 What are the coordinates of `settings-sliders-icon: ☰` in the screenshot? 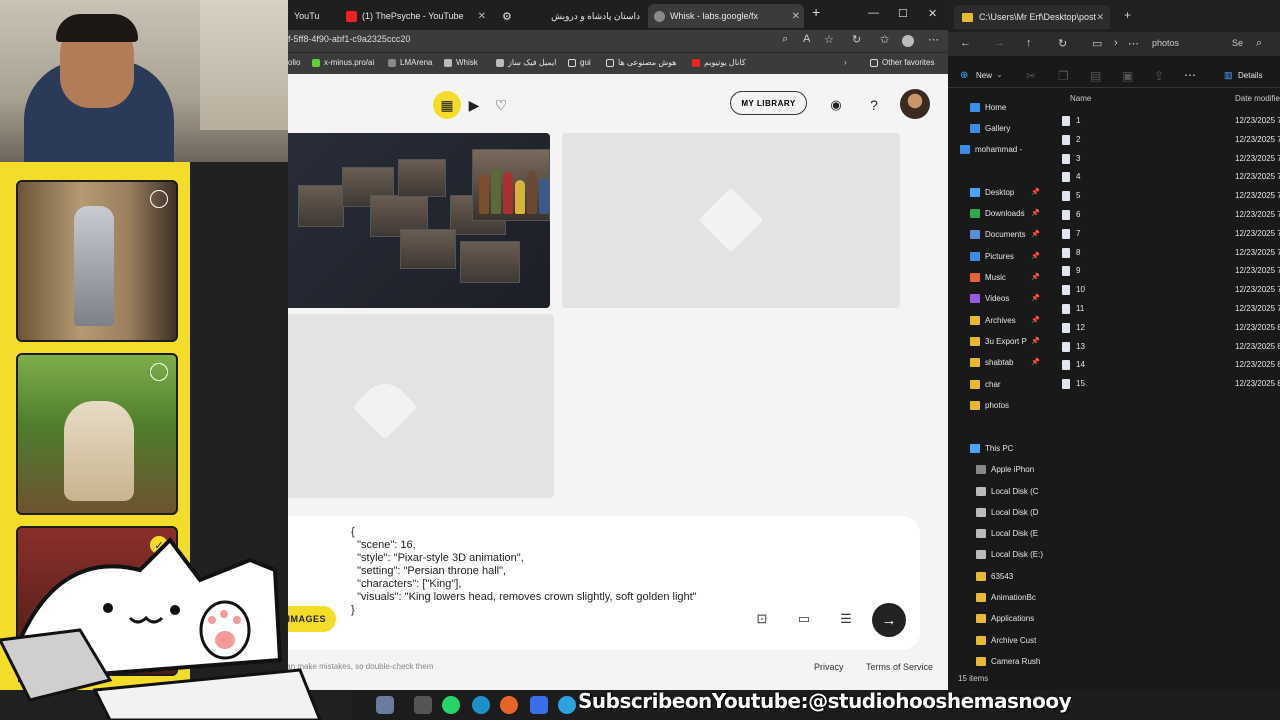 It's located at (846, 619).